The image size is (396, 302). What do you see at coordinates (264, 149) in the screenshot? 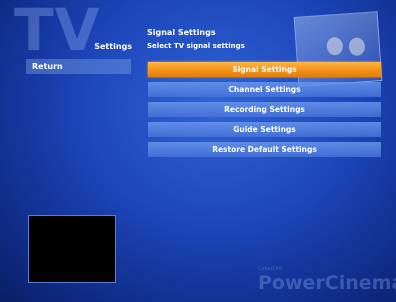
I see `menu-item-restore-default-settings: Restore Default Settings` at bounding box center [264, 149].